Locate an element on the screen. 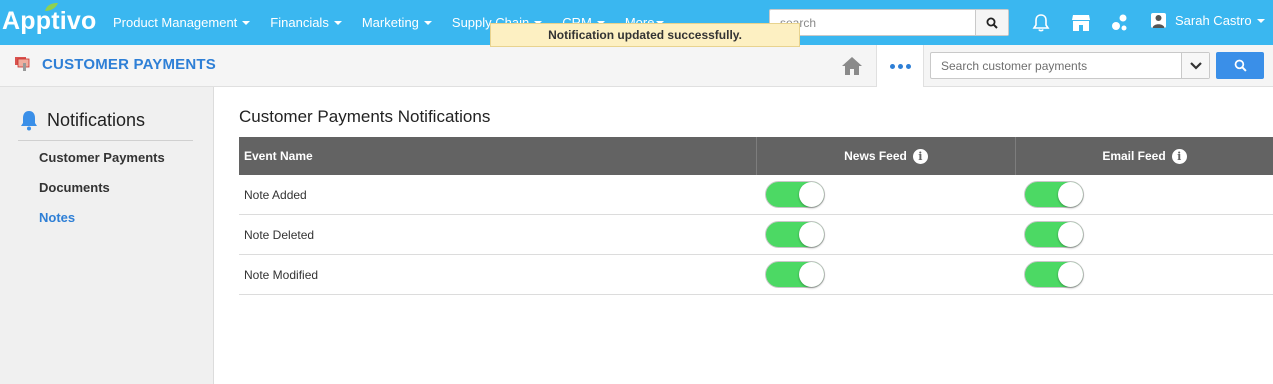 The height and width of the screenshot is (384, 1273). payments-icon is located at coordinates (22, 64).